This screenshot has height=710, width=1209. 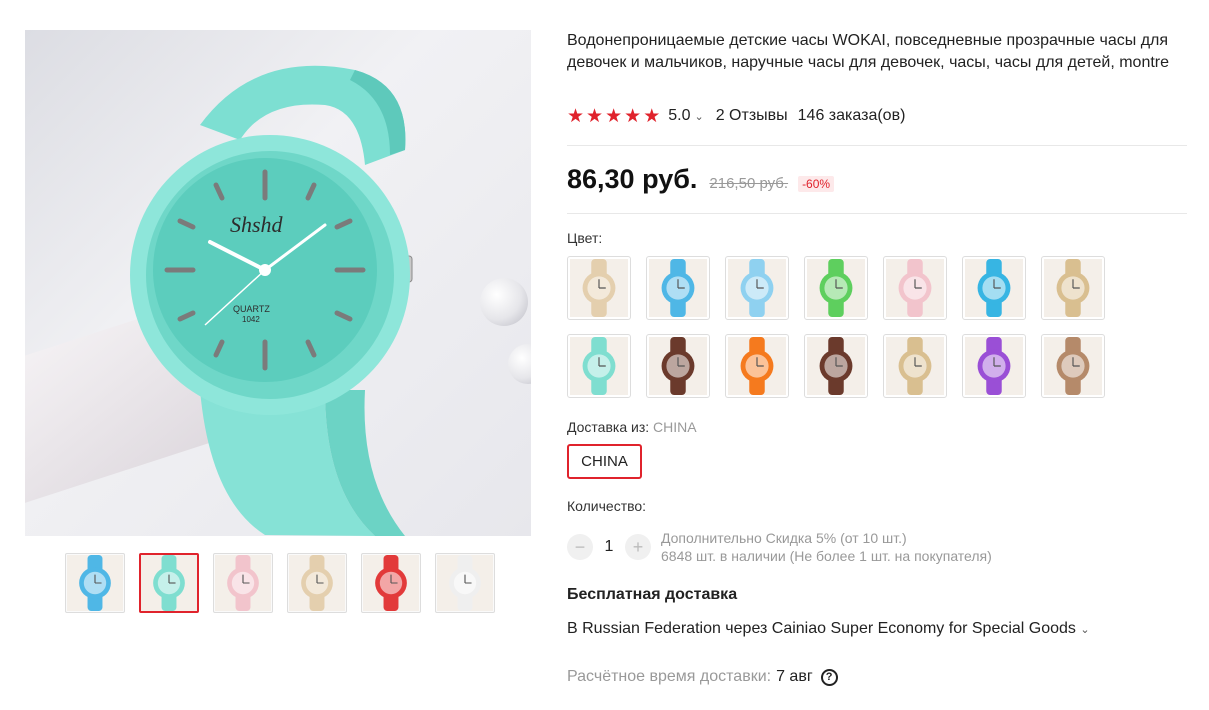 I want to click on ship-from-option: CHINA, so click(x=604, y=461).